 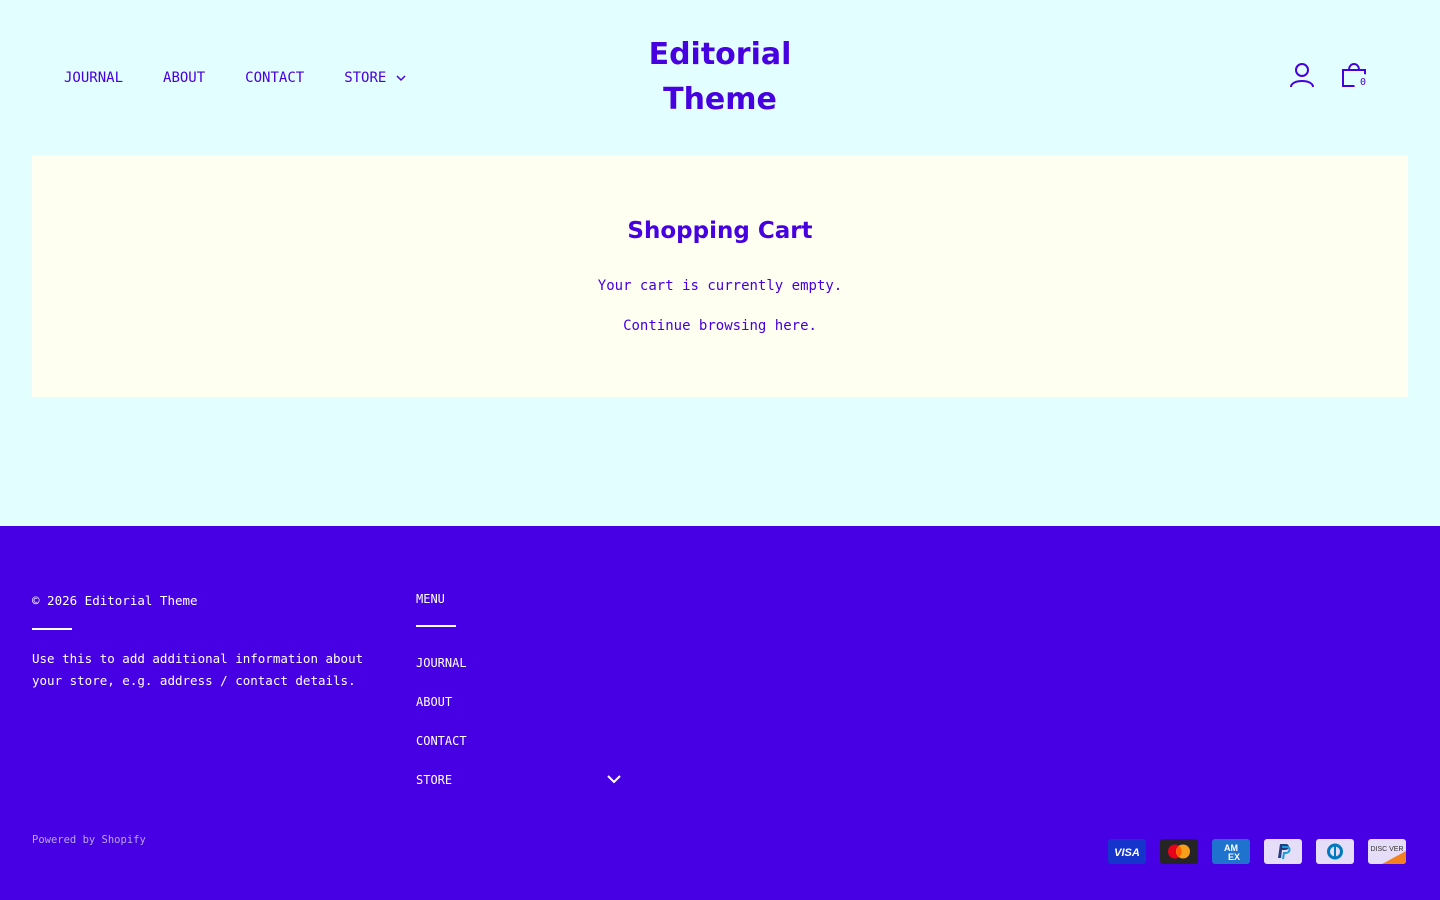 I want to click on nav-contact: CONTACT, so click(x=274, y=78).